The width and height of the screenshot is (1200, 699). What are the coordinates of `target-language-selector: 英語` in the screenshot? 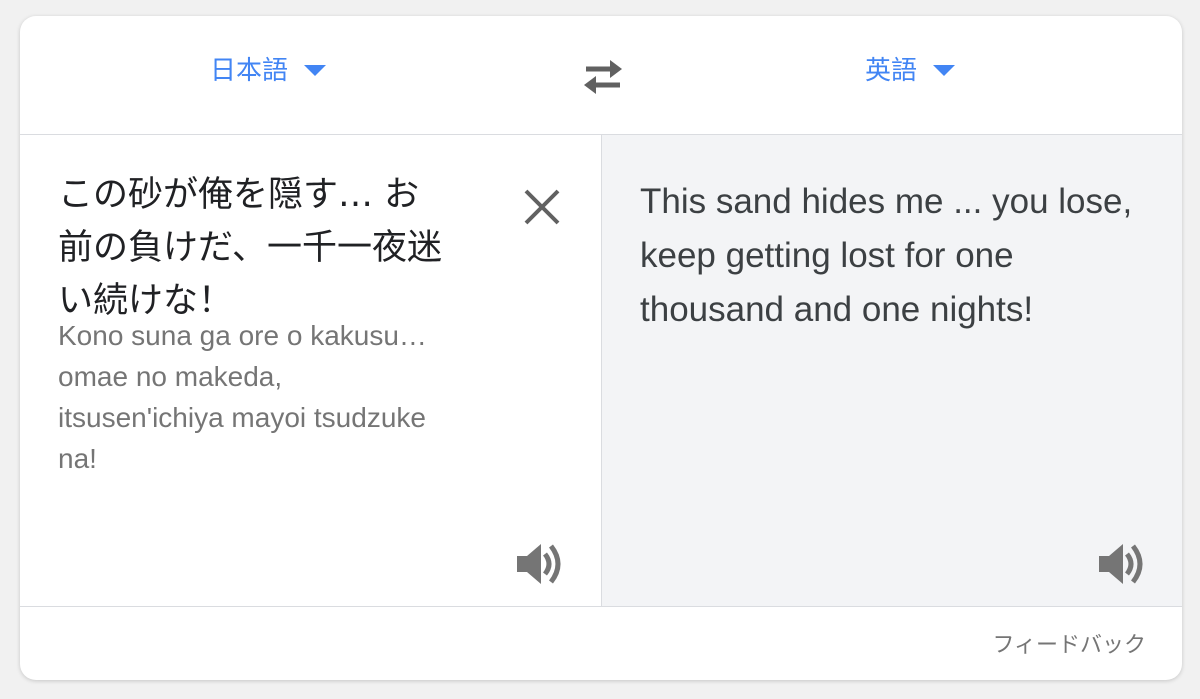 It's located at (910, 68).